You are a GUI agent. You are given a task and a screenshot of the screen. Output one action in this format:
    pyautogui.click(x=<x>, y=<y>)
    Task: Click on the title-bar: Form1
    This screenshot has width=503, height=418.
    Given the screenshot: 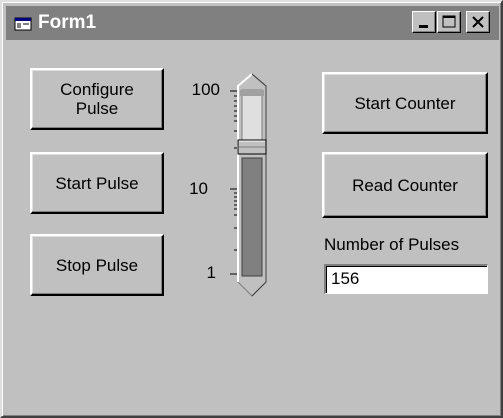 What is the action you would take?
    pyautogui.click(x=252, y=23)
    